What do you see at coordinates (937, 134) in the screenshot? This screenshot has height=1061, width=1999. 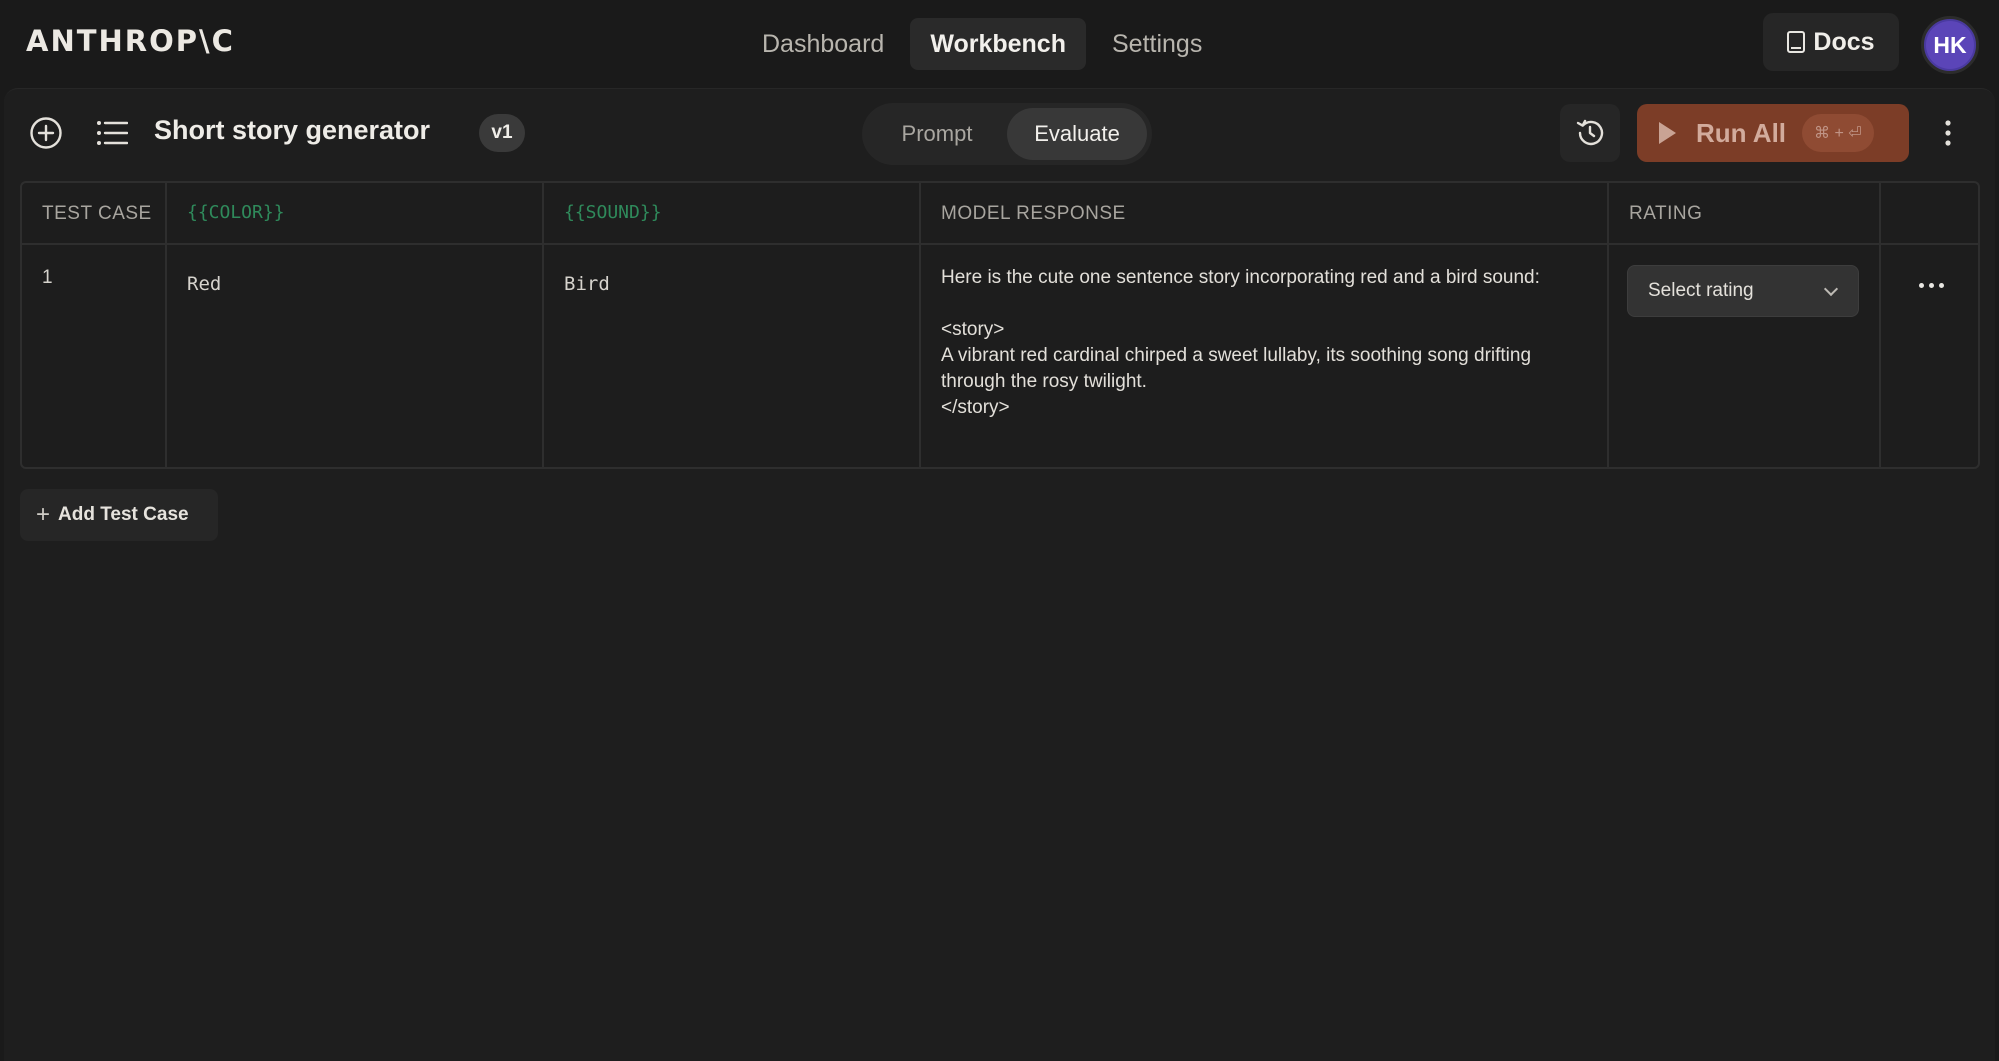 I see `mode-tab-prompt: Prompt` at bounding box center [937, 134].